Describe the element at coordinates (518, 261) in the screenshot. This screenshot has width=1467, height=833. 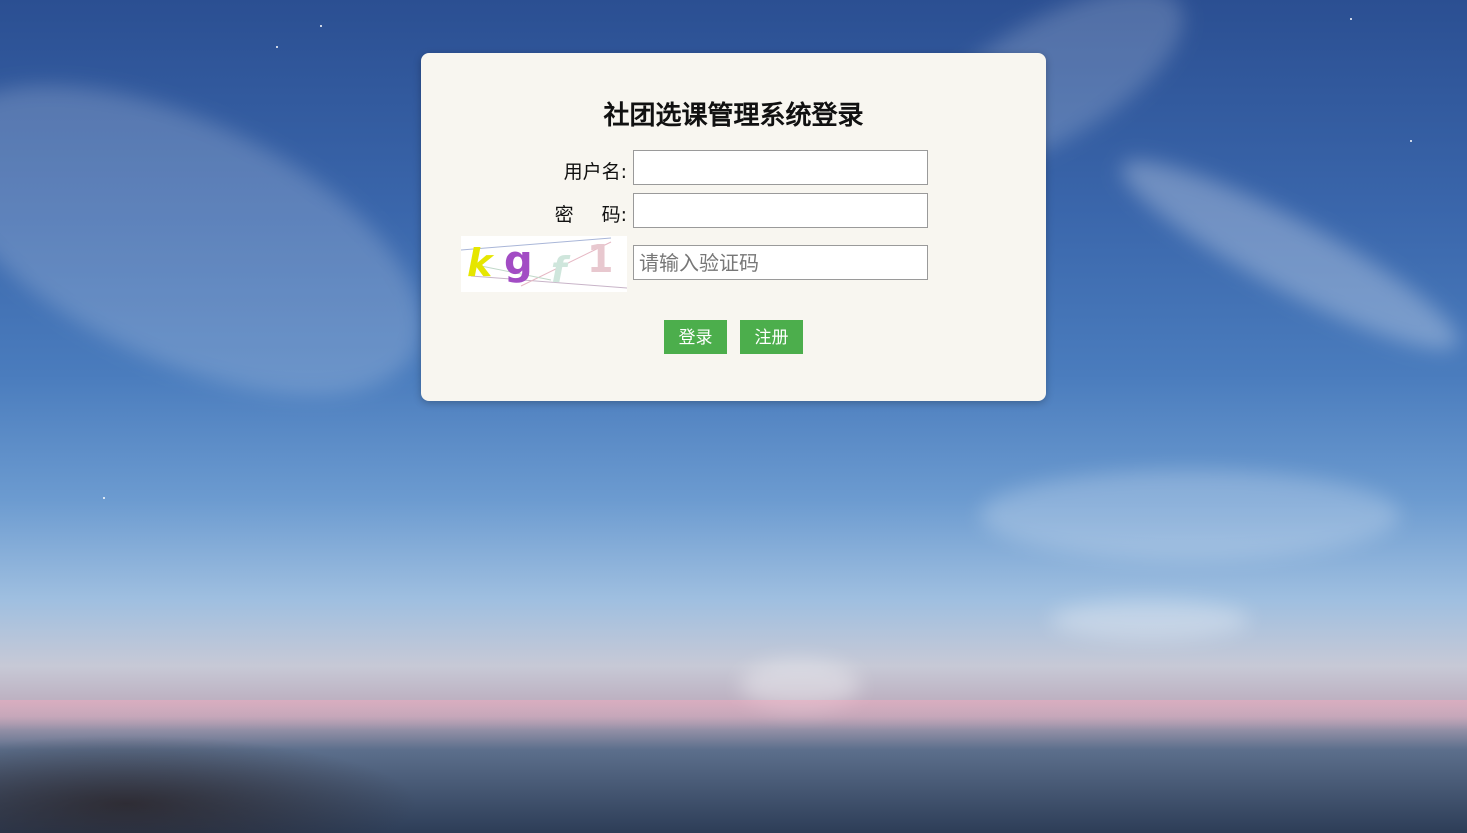
I see `captcha-char: g` at that location.